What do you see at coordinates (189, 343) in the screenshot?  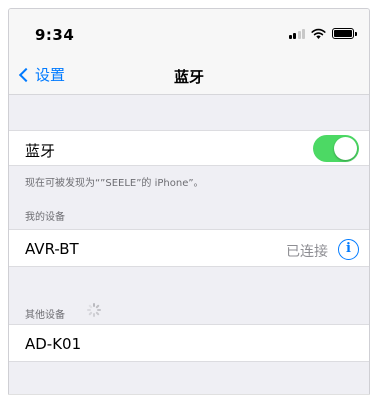 I see `device-row-ad-k01: AD-K01` at bounding box center [189, 343].